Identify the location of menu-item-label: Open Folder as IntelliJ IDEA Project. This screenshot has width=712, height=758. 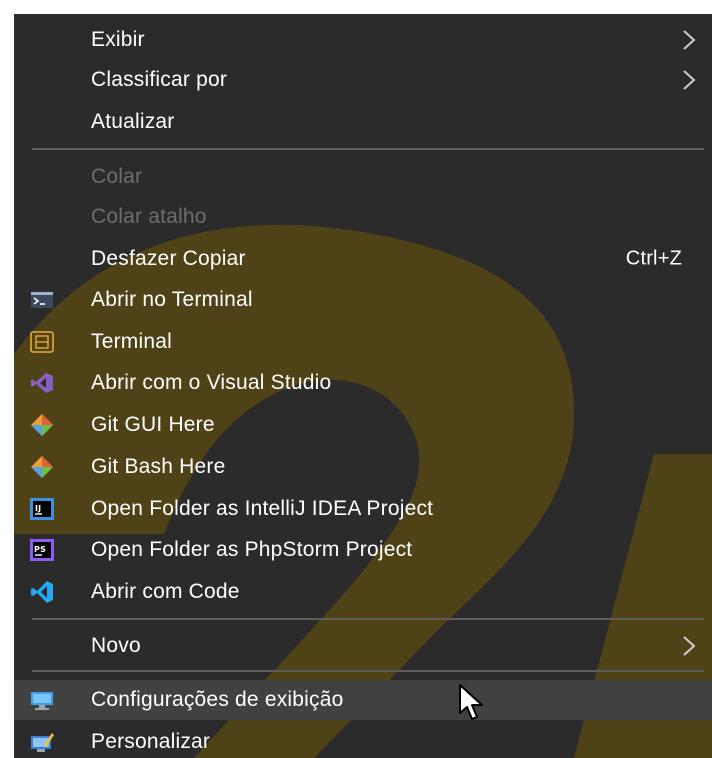
(262, 508).